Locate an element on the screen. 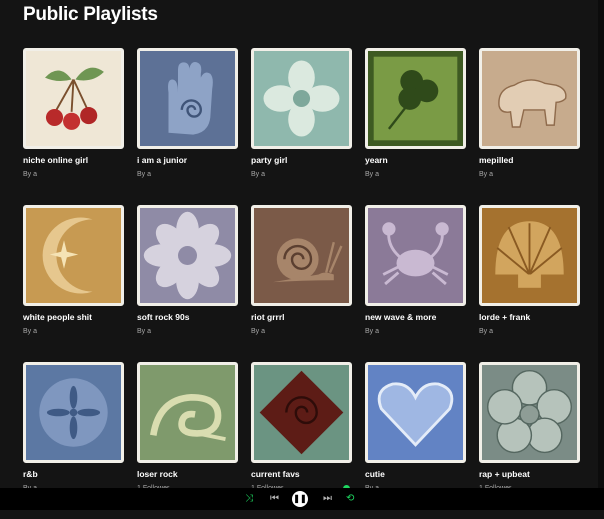 Image resolution: width=604 pixels, height=519 pixels. playlist-card: riot grrrl By a is located at coordinates (301, 283).